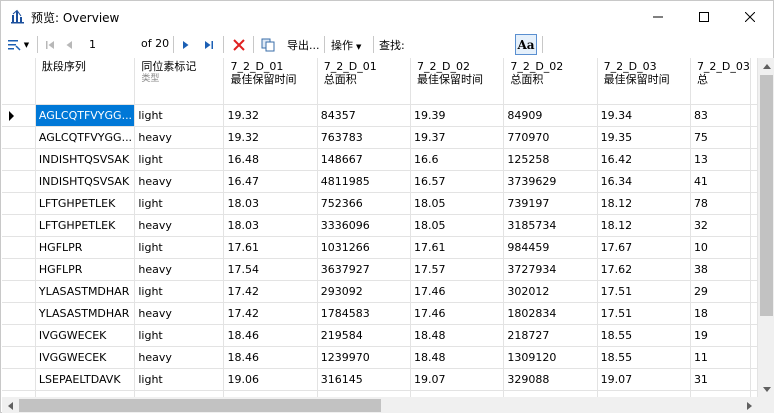 Image resolution: width=774 pixels, height=413 pixels. What do you see at coordinates (457, 269) in the screenshot?
I see `table-cell: 17.57` at bounding box center [457, 269].